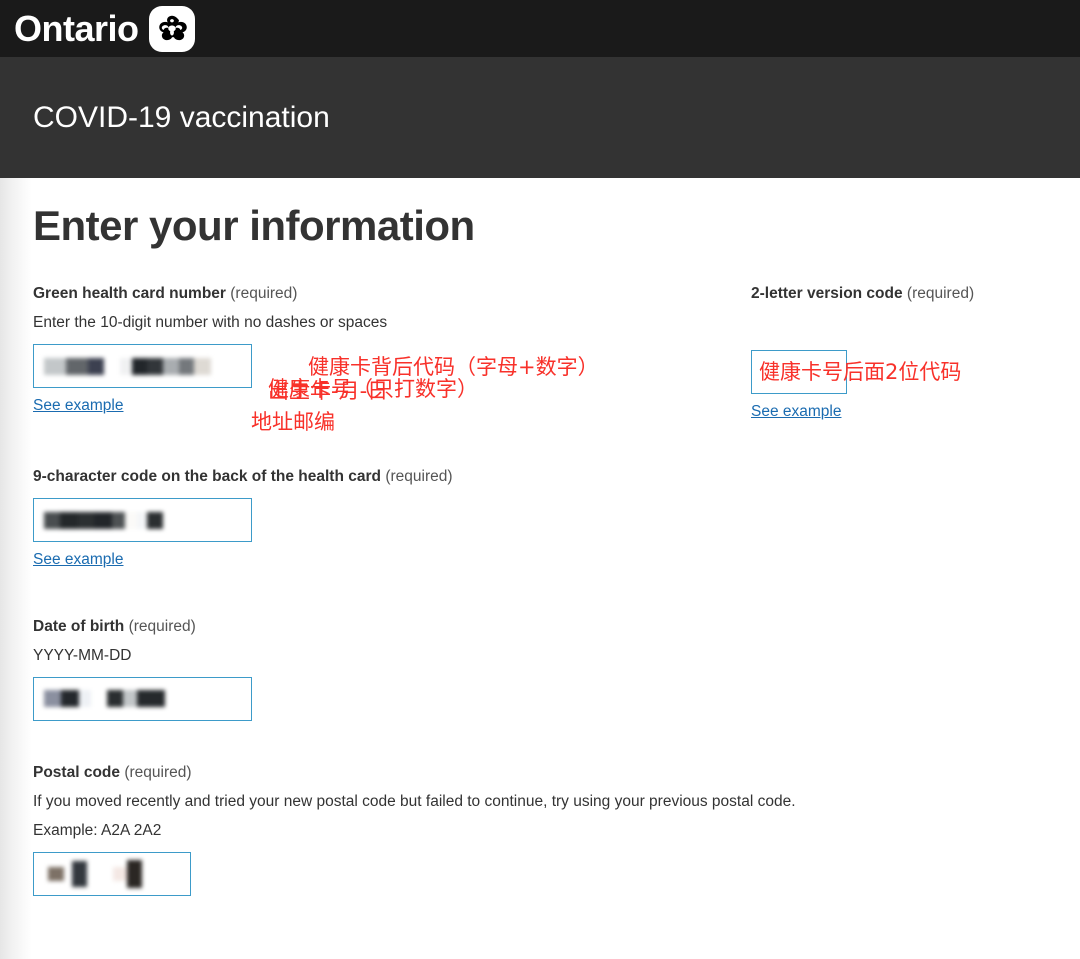 The image size is (1080, 959). What do you see at coordinates (540, 117) in the screenshot?
I see `app-title-band: COVID-19 vaccination` at bounding box center [540, 117].